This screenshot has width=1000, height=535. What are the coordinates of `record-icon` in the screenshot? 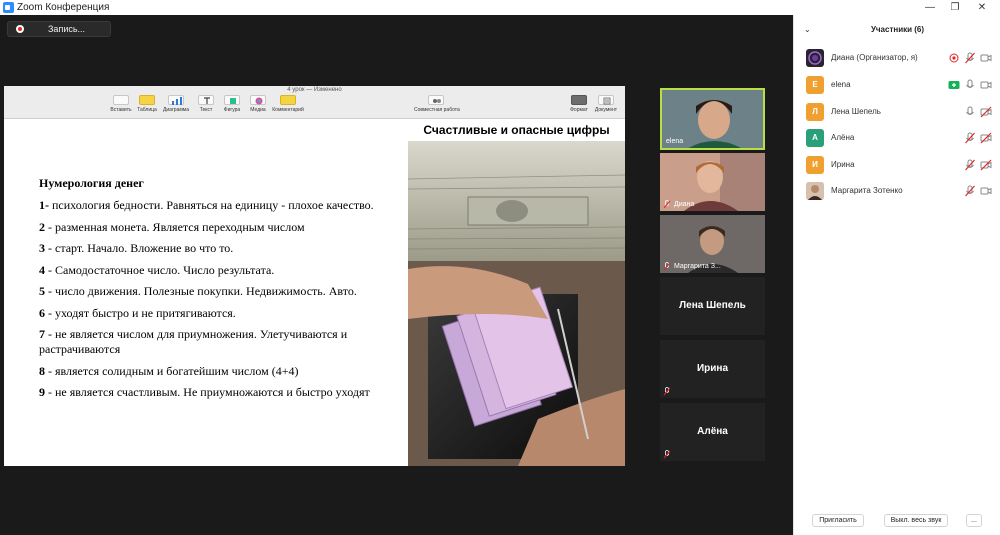 It's located at (20, 29).